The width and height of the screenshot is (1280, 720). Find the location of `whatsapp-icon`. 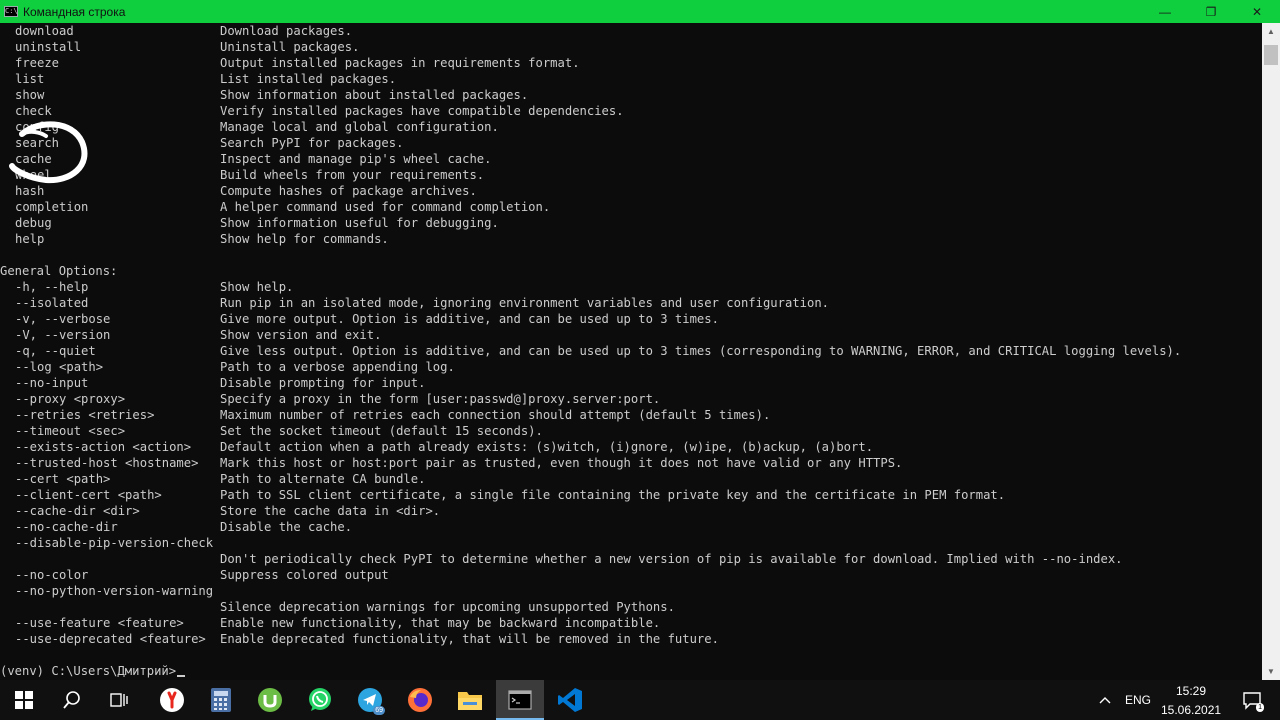

whatsapp-icon is located at coordinates (320, 699).